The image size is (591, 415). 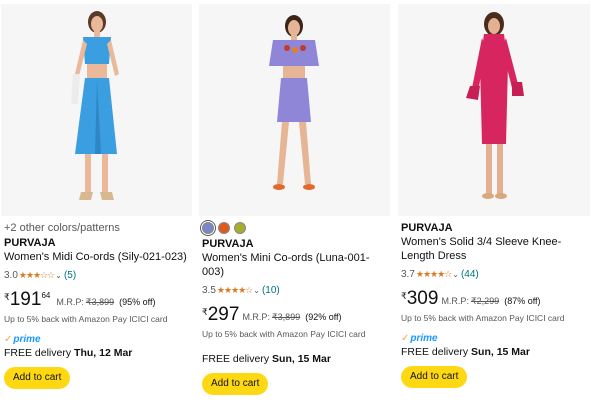 What do you see at coordinates (294, 265) in the screenshot?
I see `product-title: Women's Mini Co-ords (Luna-001-003)` at bounding box center [294, 265].